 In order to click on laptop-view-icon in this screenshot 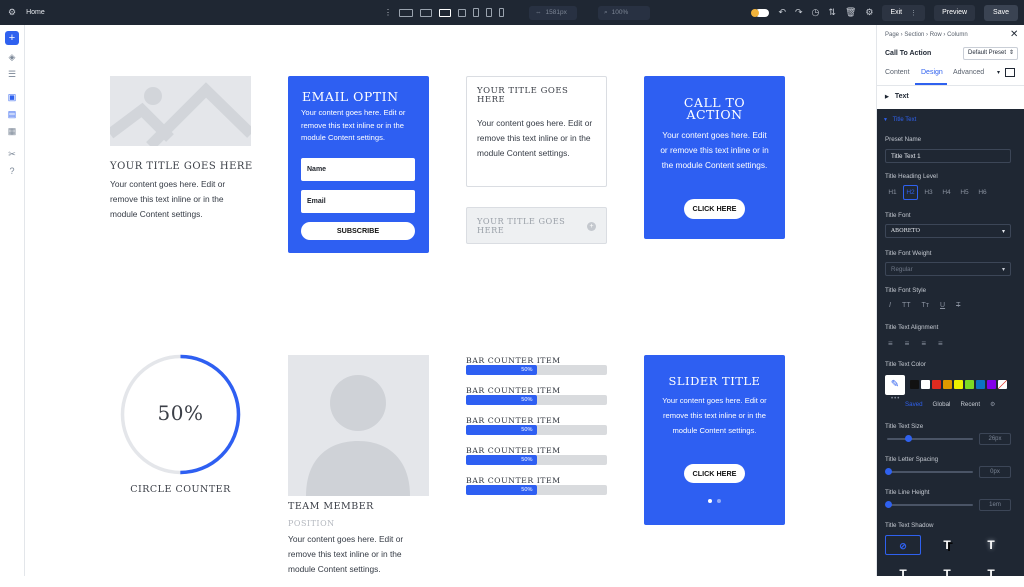, I will do `click(445, 12)`.